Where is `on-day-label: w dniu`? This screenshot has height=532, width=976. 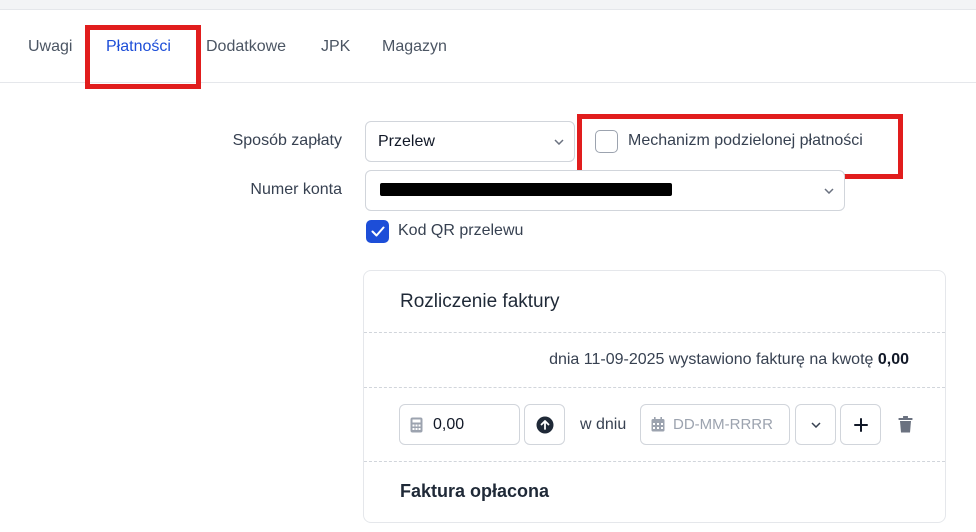 on-day-label: w dniu is located at coordinates (603, 424).